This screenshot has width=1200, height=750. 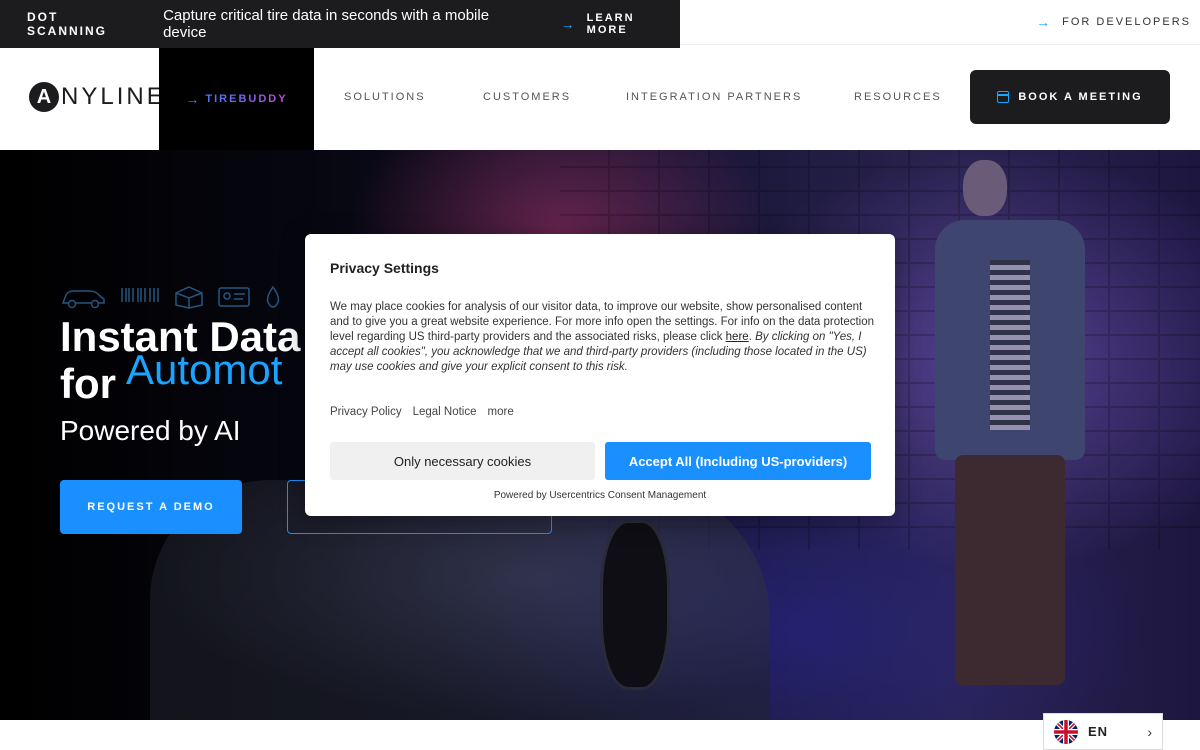 I want to click on language-selector: EN ›, so click(x=1103, y=731).